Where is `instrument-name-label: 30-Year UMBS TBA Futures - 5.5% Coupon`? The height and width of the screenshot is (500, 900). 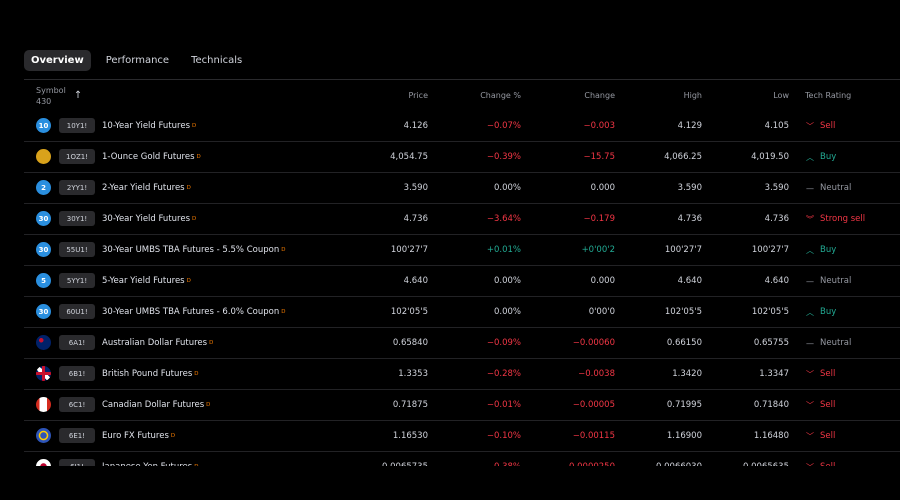
instrument-name-label: 30-Year UMBS TBA Futures - 5.5% Coupon is located at coordinates (191, 250).